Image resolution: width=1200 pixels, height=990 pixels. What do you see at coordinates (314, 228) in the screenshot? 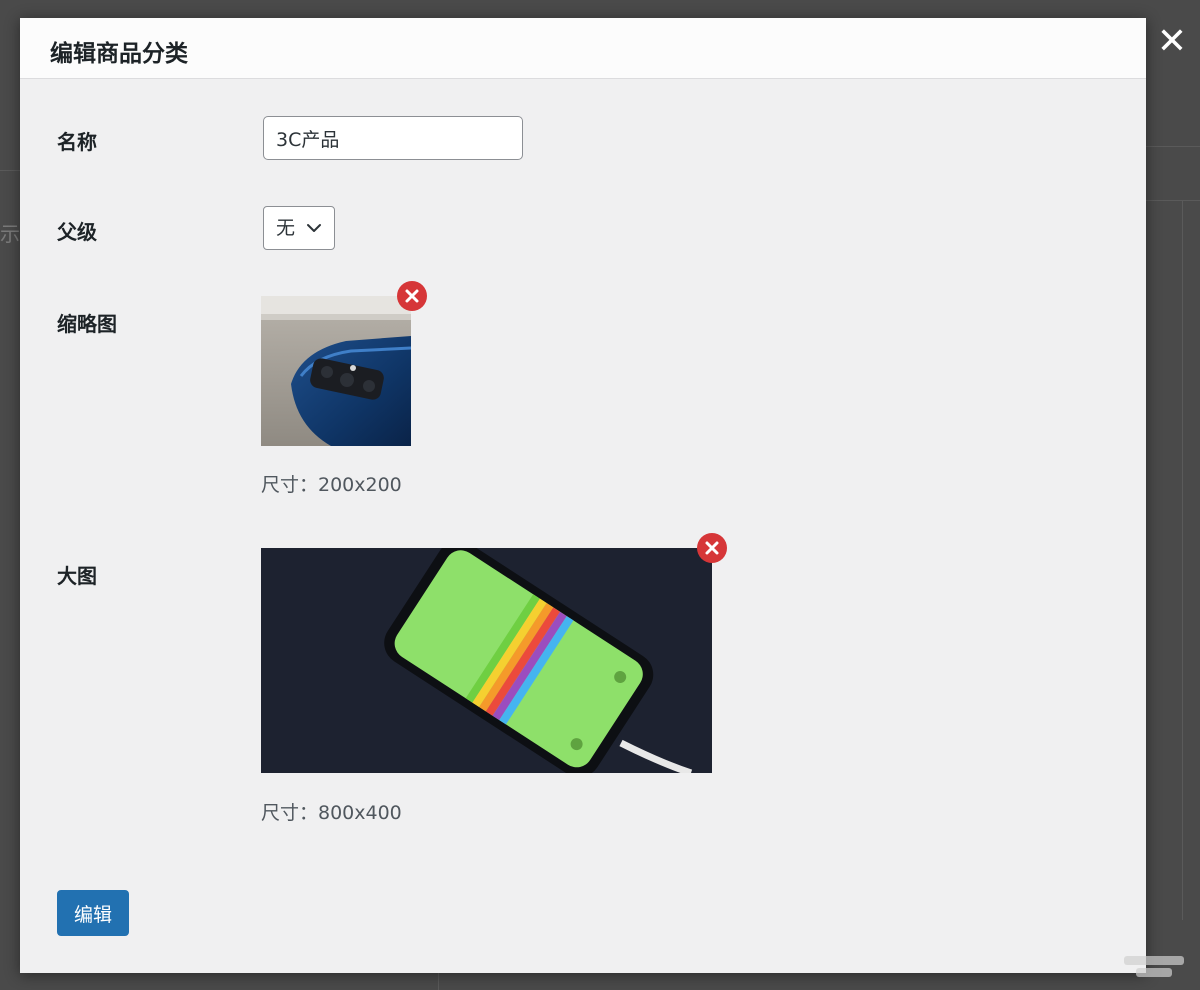
I see `chevron-down-icon` at bounding box center [314, 228].